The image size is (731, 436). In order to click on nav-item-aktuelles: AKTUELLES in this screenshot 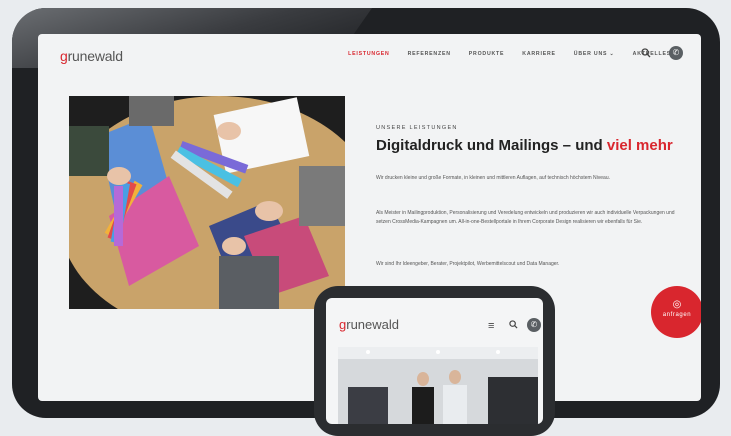, I will do `click(652, 54)`.